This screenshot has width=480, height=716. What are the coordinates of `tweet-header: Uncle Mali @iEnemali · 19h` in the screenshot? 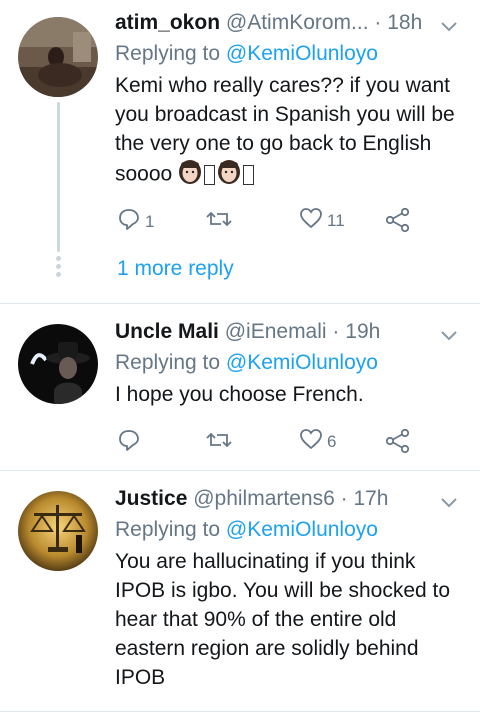 It's located at (290, 332).